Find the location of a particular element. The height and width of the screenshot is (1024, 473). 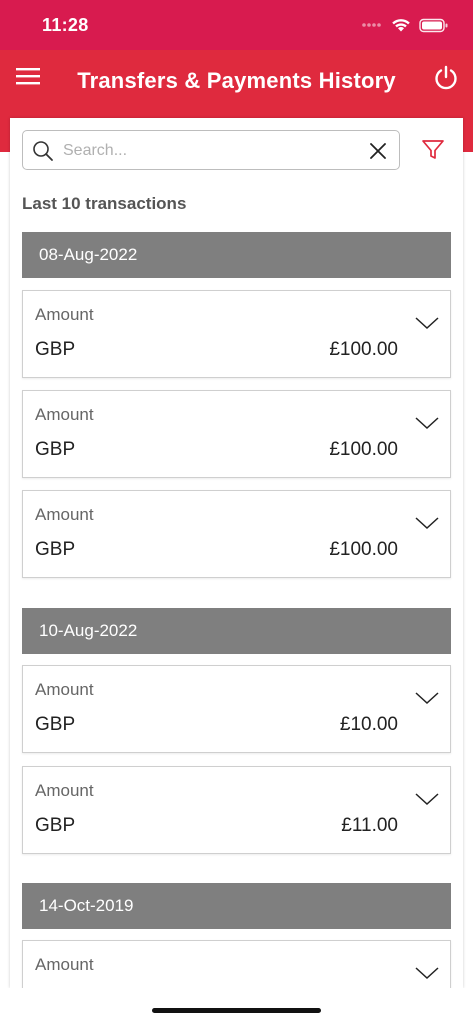

transaction-card: Amount GBP £10.00 is located at coordinates (236, 709).